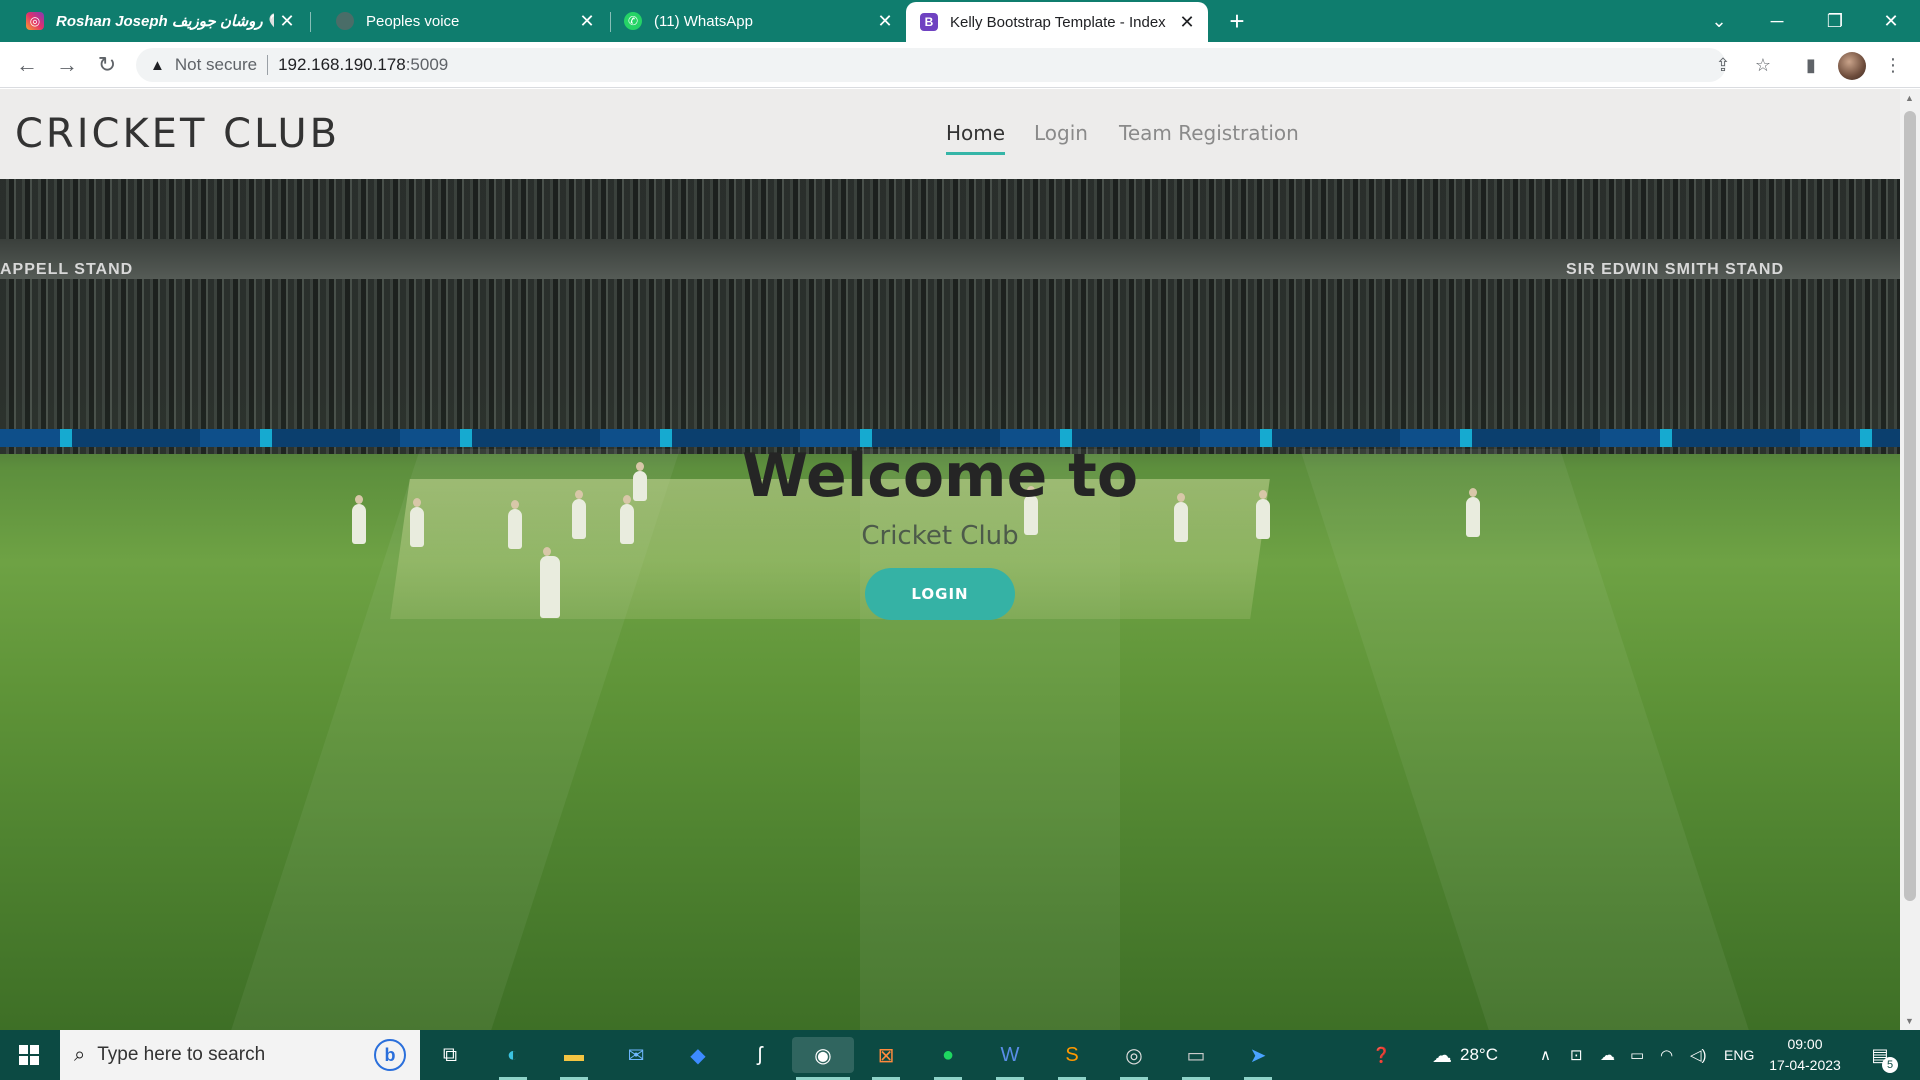 This screenshot has width=1920, height=1080. What do you see at coordinates (1134, 1058) in the screenshot?
I see `obs-icon: ◎` at bounding box center [1134, 1058].